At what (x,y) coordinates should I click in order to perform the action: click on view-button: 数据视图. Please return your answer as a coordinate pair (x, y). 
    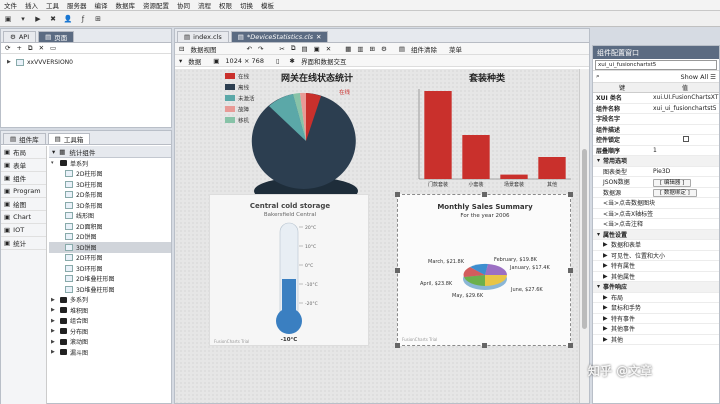
    Looking at the image, I should click on (203, 49).